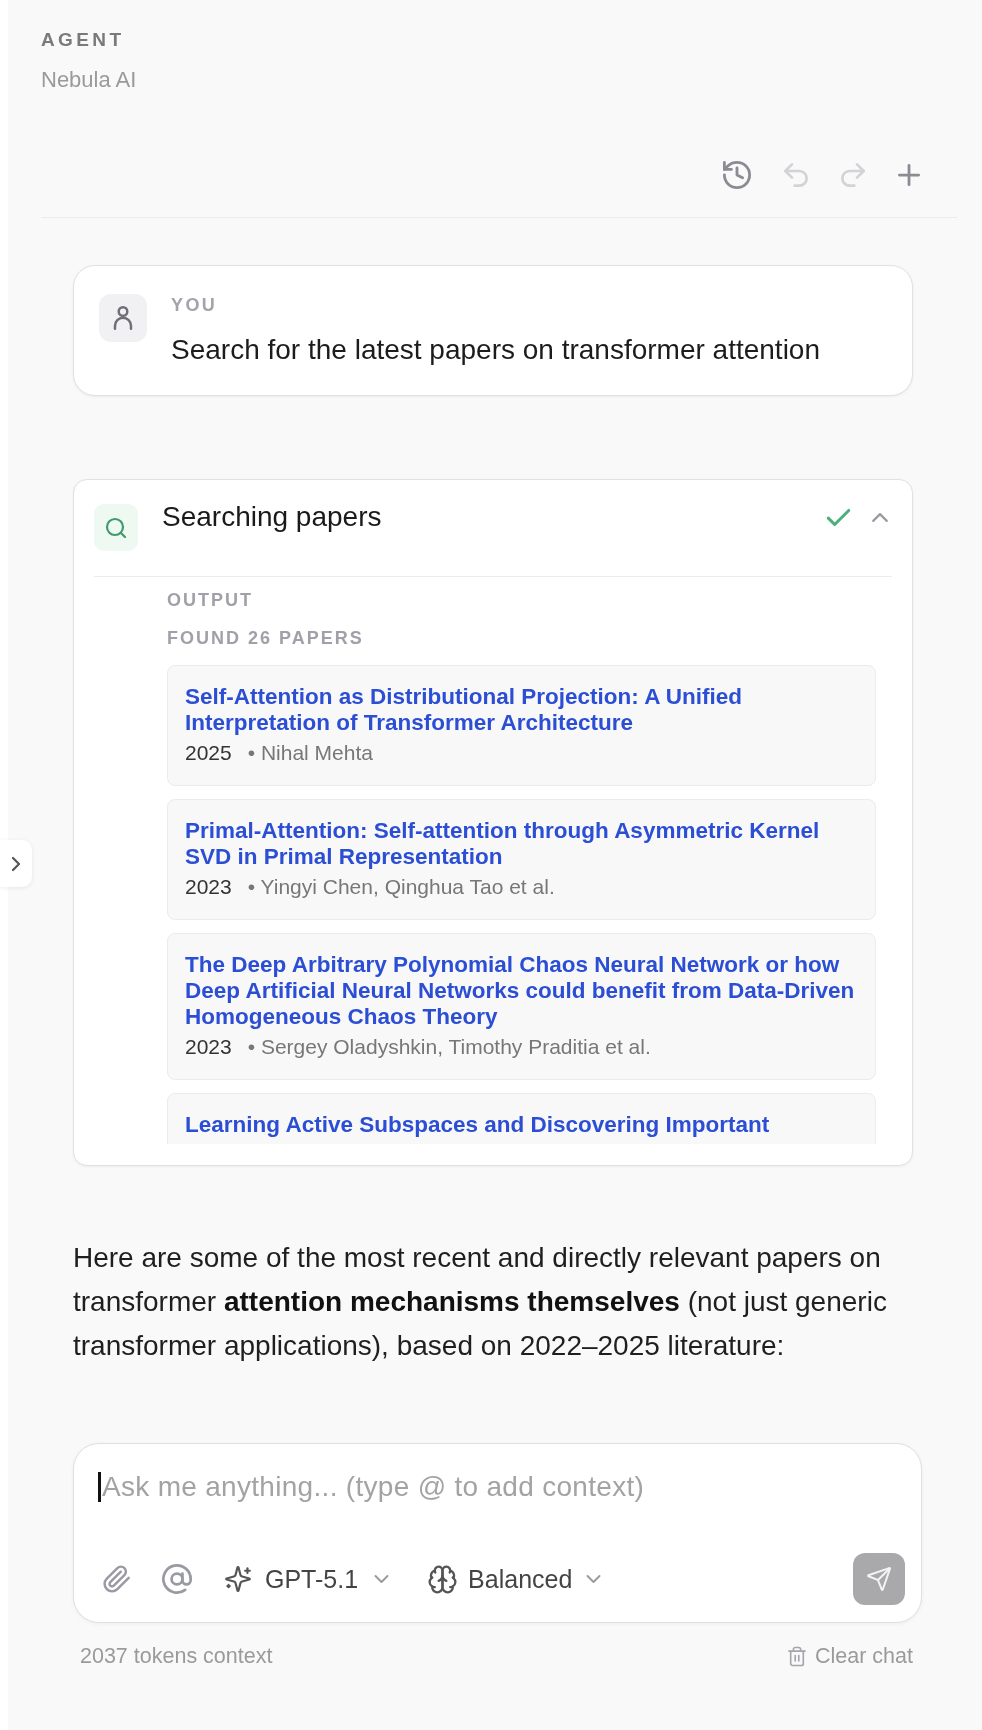 This screenshot has width=982, height=1730. I want to click on paper-authors: • Nihal Mehta, so click(310, 752).